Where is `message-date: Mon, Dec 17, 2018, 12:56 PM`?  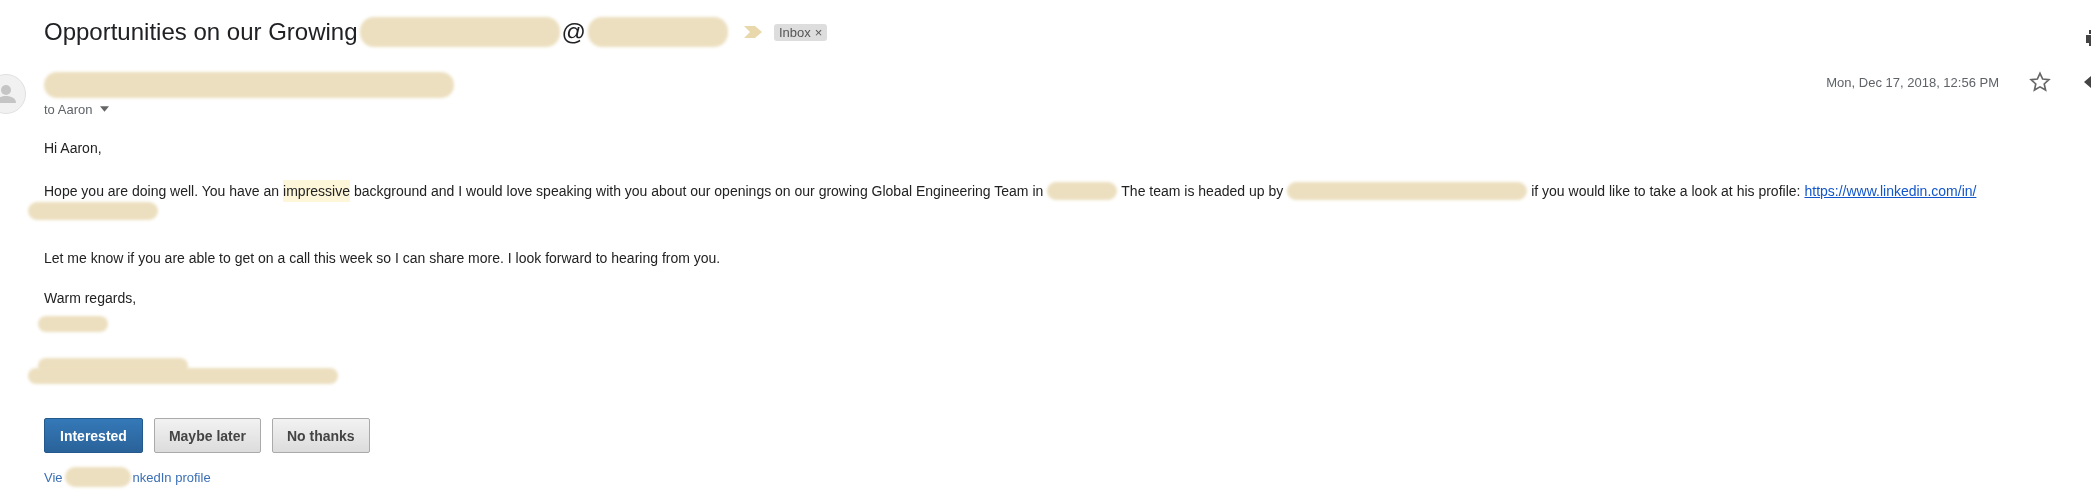
message-date: Mon, Dec 17, 2018, 12:56 PM is located at coordinates (1912, 82).